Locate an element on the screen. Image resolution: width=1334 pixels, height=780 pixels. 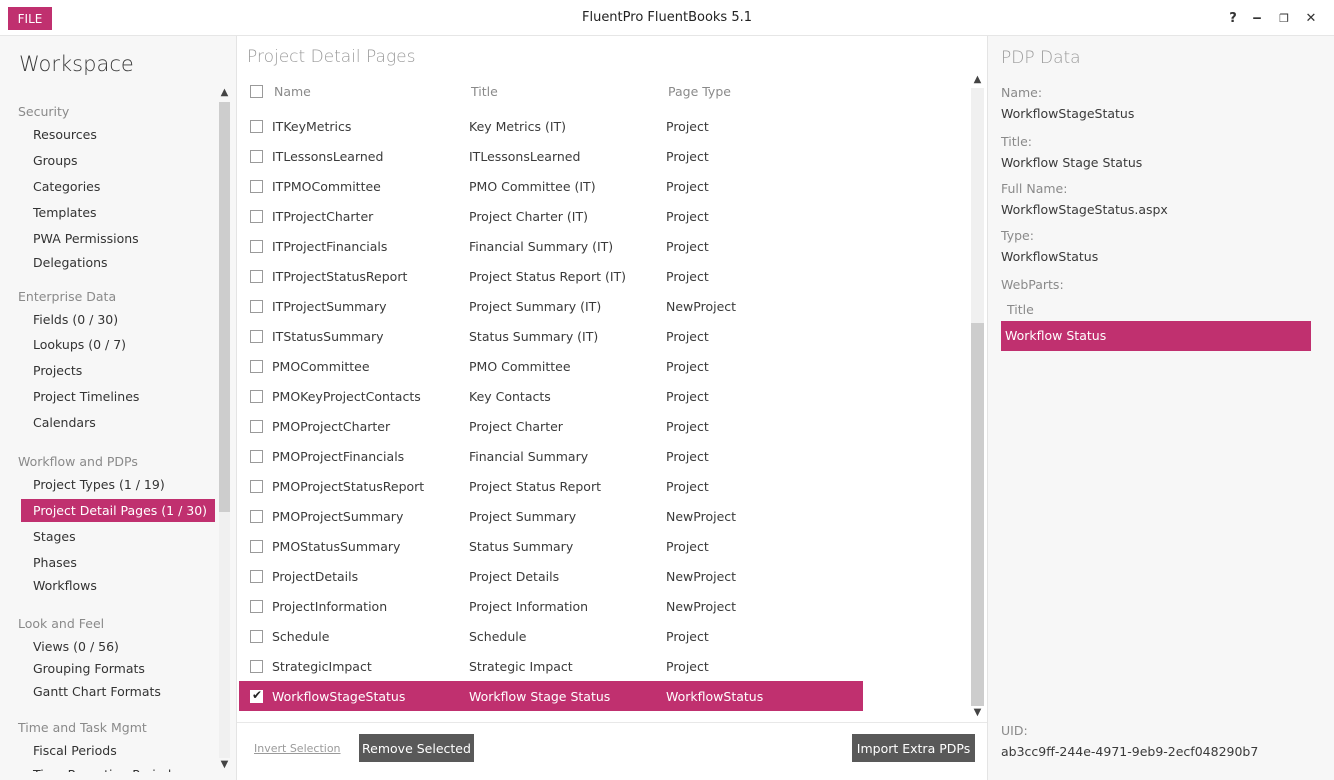
cell-name: PMOKeyProjectContacts is located at coordinates (346, 396).